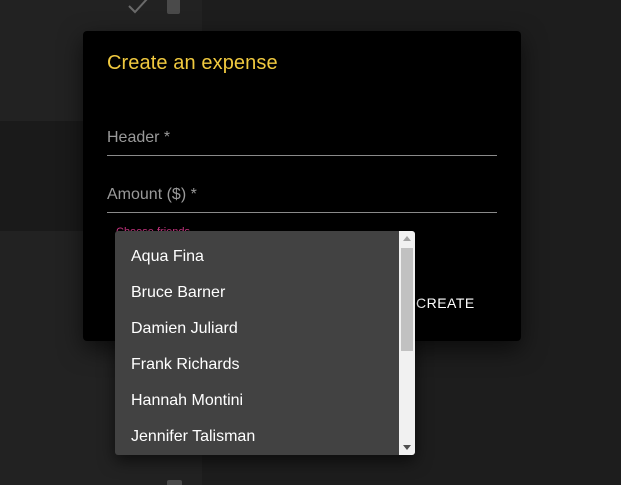  What do you see at coordinates (257, 437) in the screenshot?
I see `friend-option: Jennifer Talisman` at bounding box center [257, 437].